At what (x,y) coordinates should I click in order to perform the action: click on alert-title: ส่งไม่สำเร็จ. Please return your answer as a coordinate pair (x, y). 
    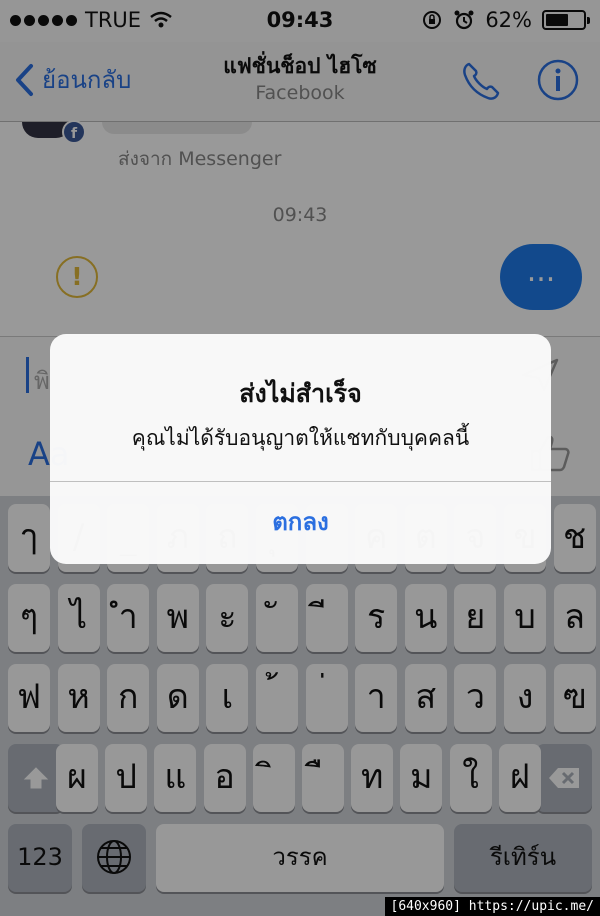
    Looking at the image, I should click on (300, 393).